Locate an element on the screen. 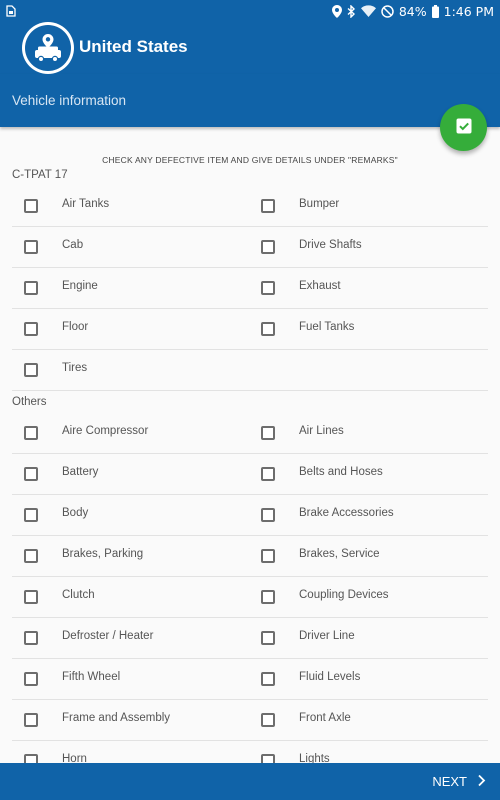 The image size is (500, 800). checklist-row: Body Brake Accessories is located at coordinates (250, 515).